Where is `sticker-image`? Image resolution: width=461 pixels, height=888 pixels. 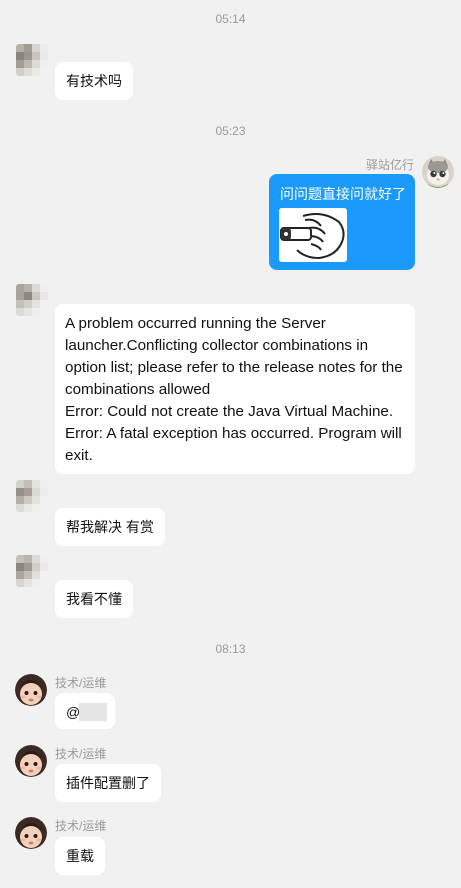 sticker-image is located at coordinates (313, 235).